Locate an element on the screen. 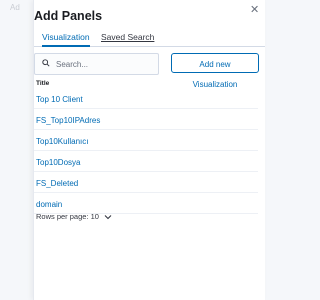  list-item-link: Top 10 Client is located at coordinates (59, 99).